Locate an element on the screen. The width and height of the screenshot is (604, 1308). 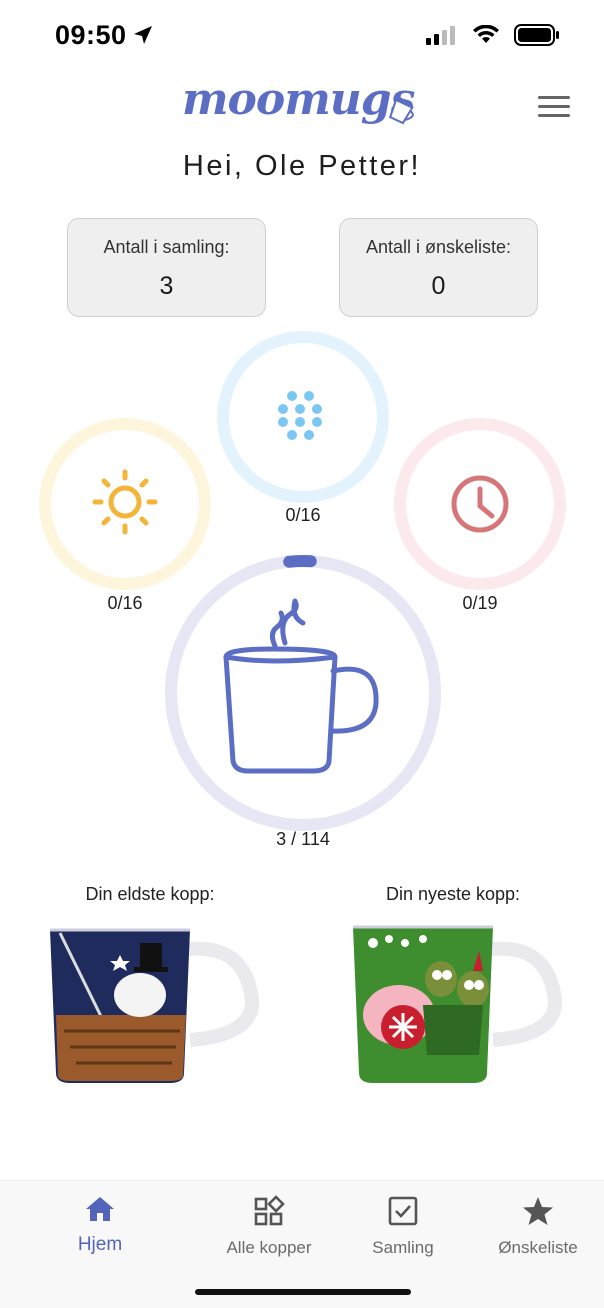
collection-count-value: 3 is located at coordinates (166, 286).